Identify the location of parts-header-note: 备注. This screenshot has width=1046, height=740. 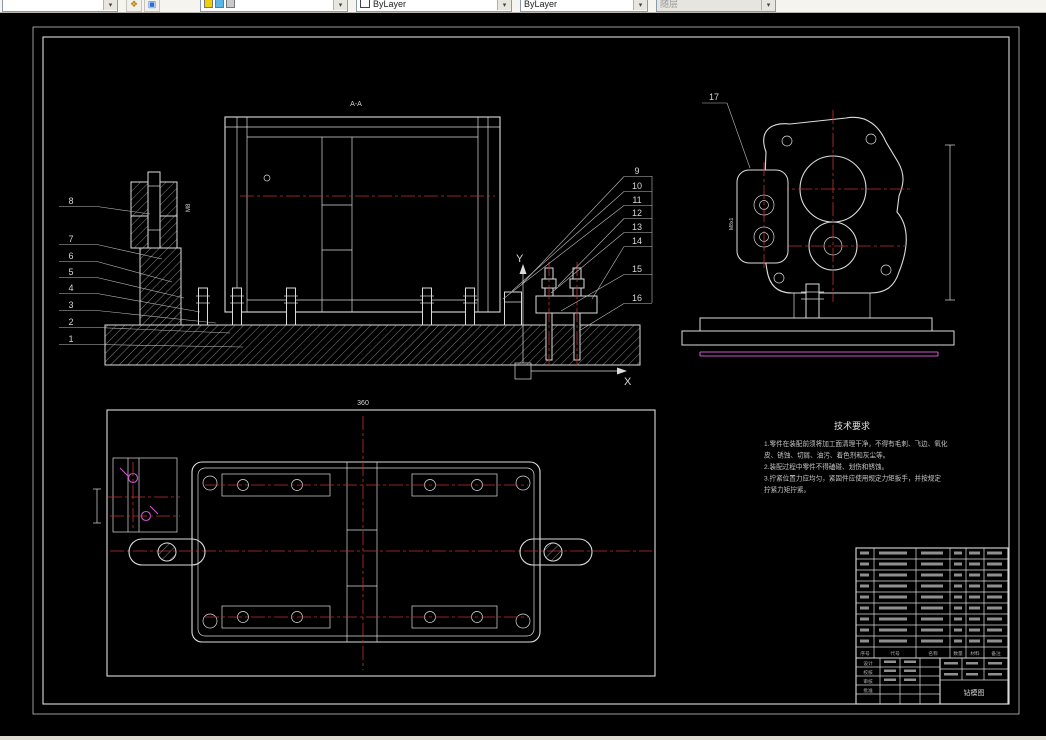
(996, 653).